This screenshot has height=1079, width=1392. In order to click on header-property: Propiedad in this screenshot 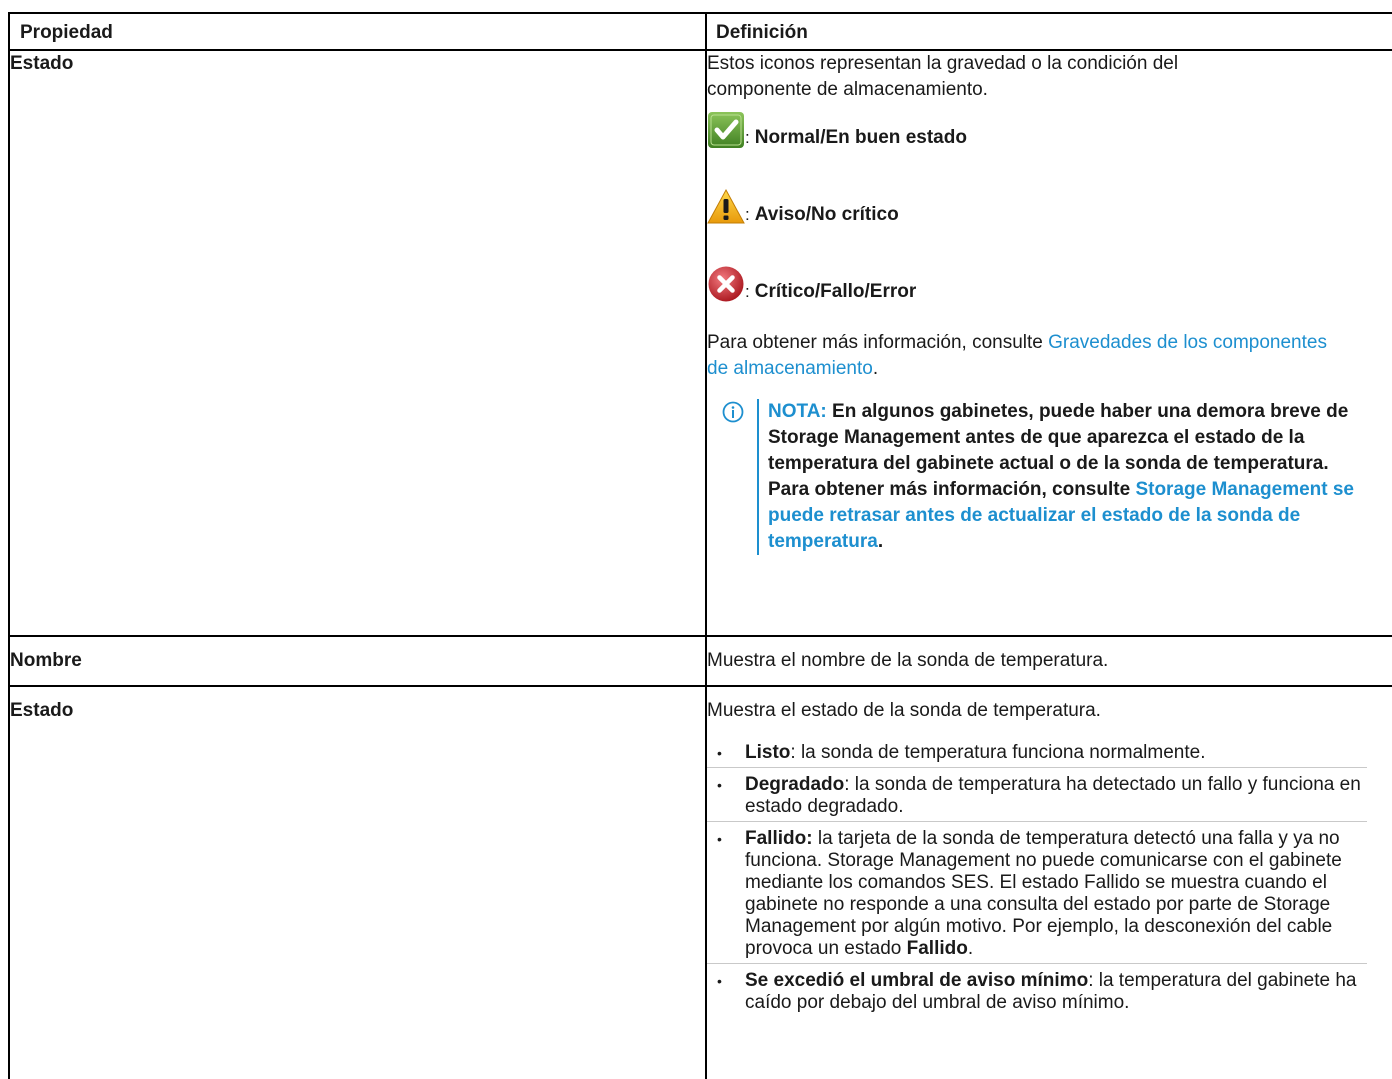, I will do `click(357, 31)`.